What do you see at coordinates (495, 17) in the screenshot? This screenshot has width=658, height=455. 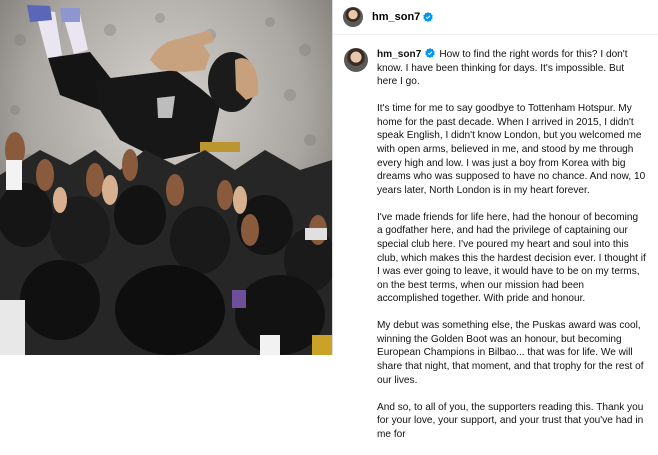 I see `post-header: hm_son7` at bounding box center [495, 17].